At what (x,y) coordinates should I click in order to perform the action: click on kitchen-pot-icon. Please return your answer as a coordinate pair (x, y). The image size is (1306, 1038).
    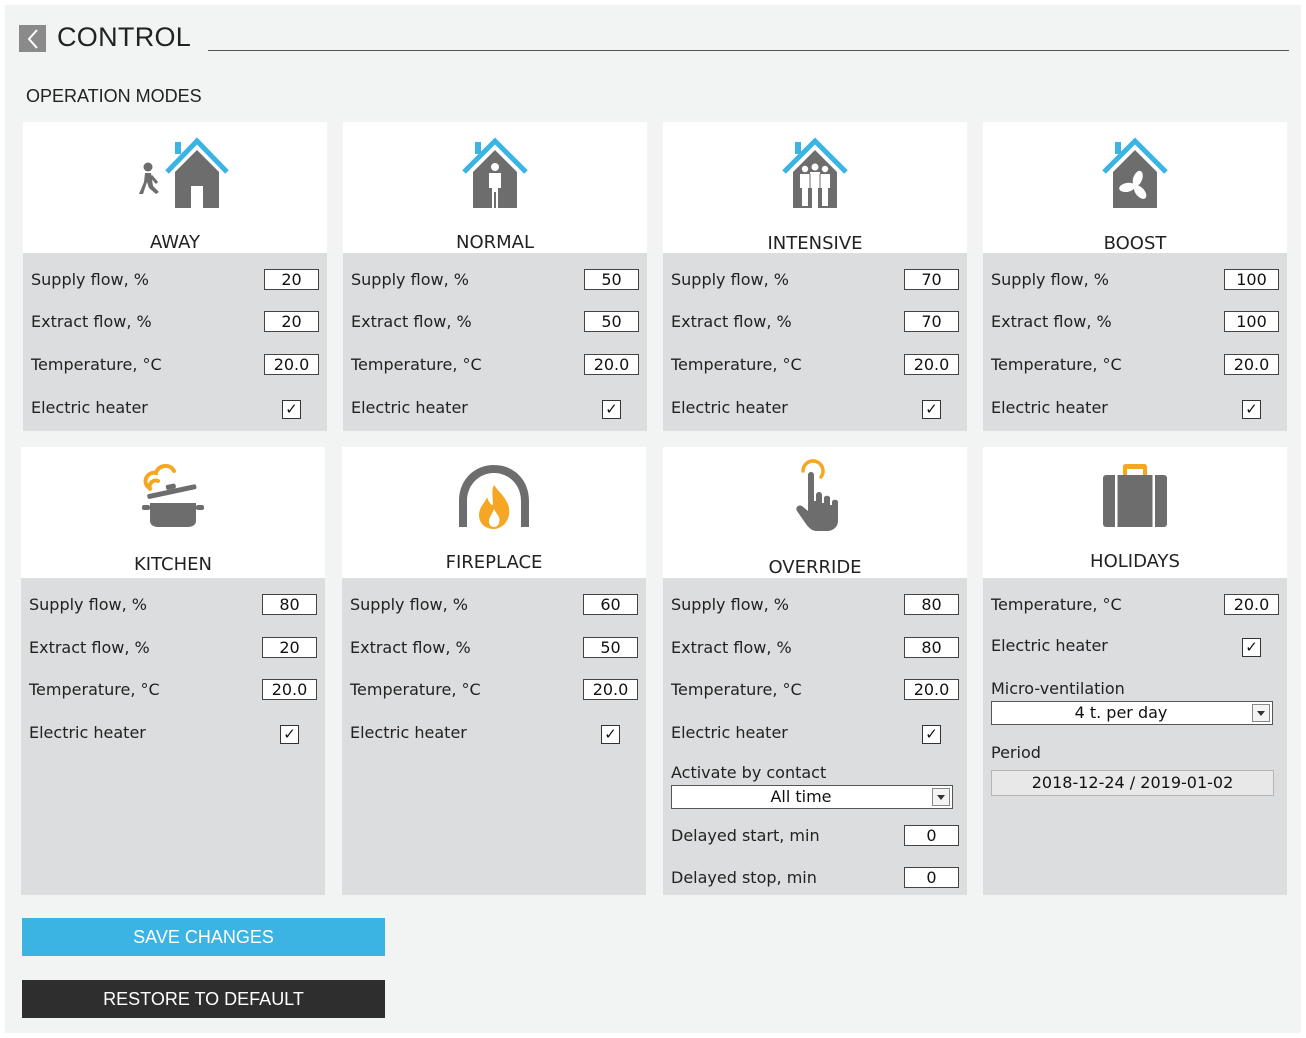
    Looking at the image, I should click on (173, 495).